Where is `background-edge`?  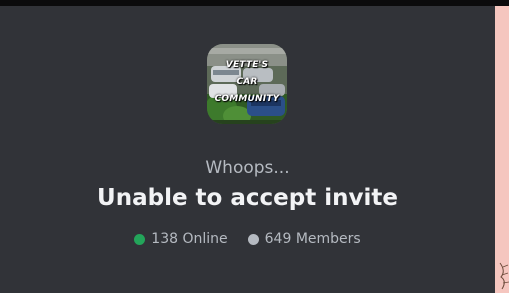
background-edge is located at coordinates (502, 149).